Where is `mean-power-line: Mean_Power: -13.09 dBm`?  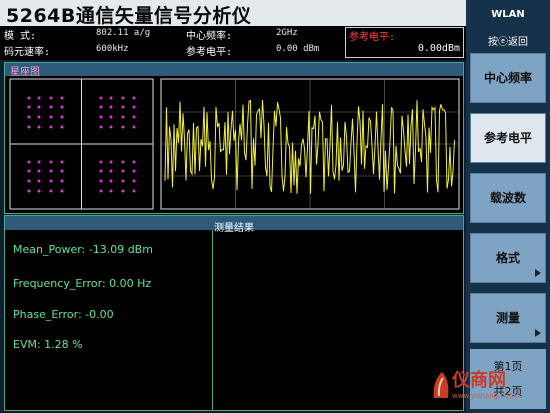
mean-power-line: Mean_Power: -13.09 dBm is located at coordinates (83, 249).